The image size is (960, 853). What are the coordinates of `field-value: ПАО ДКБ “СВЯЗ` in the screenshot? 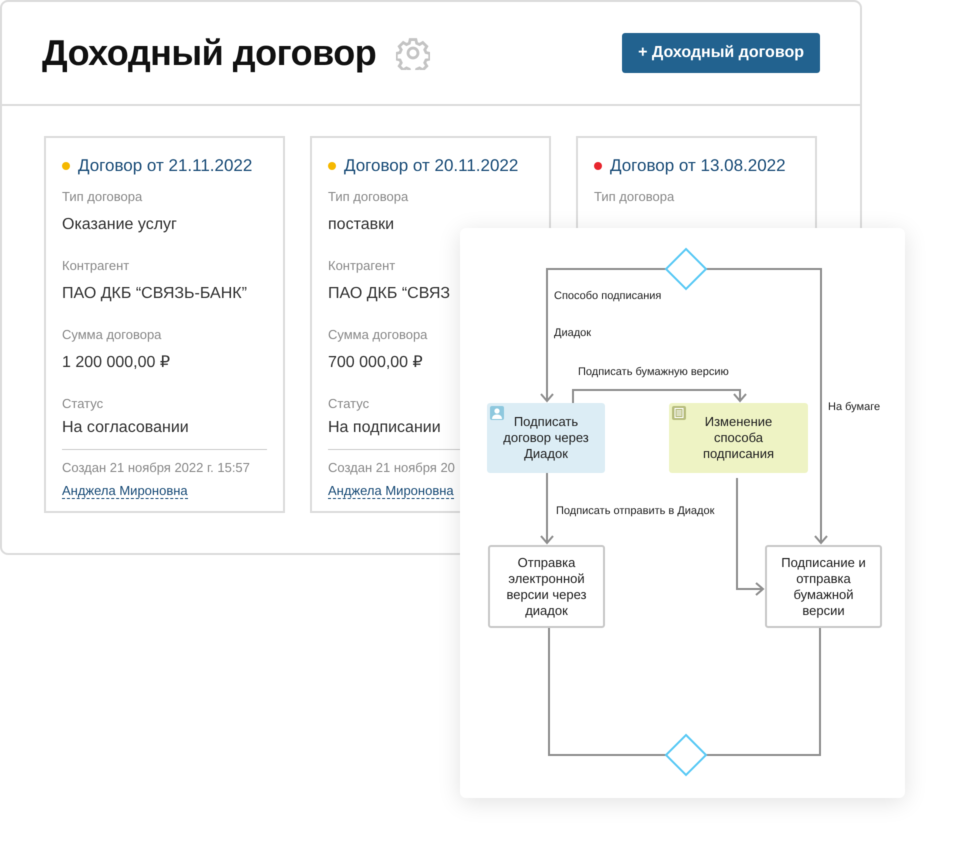 It's located at (390, 294).